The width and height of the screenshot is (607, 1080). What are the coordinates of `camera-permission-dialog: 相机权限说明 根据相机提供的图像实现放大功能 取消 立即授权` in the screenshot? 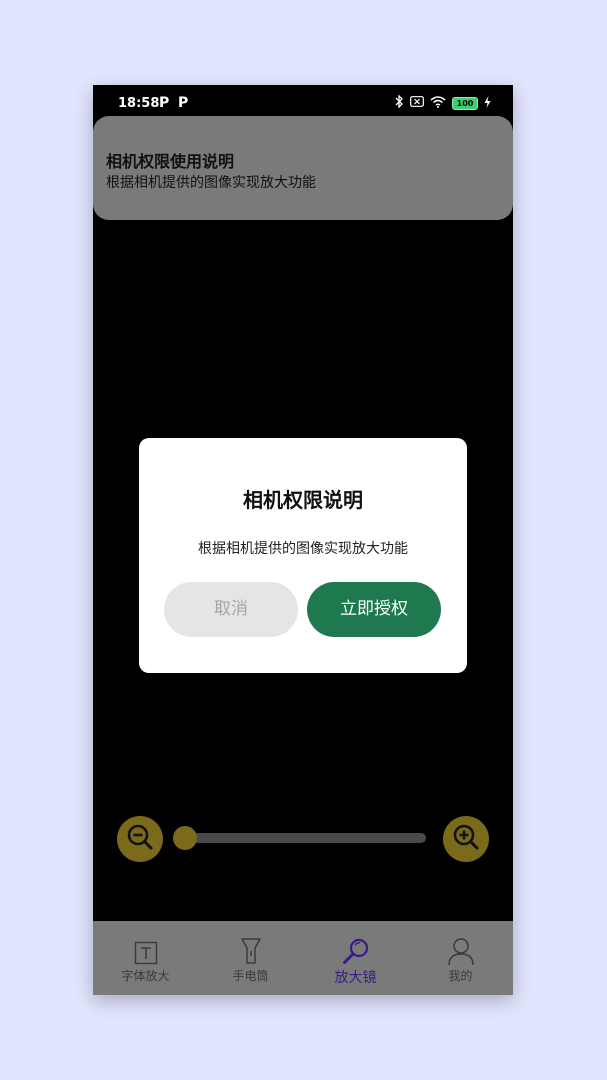 It's located at (303, 555).